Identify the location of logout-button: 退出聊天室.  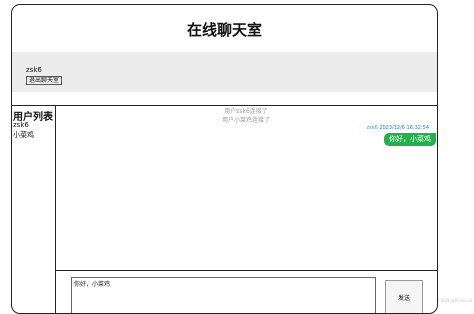
(44, 80).